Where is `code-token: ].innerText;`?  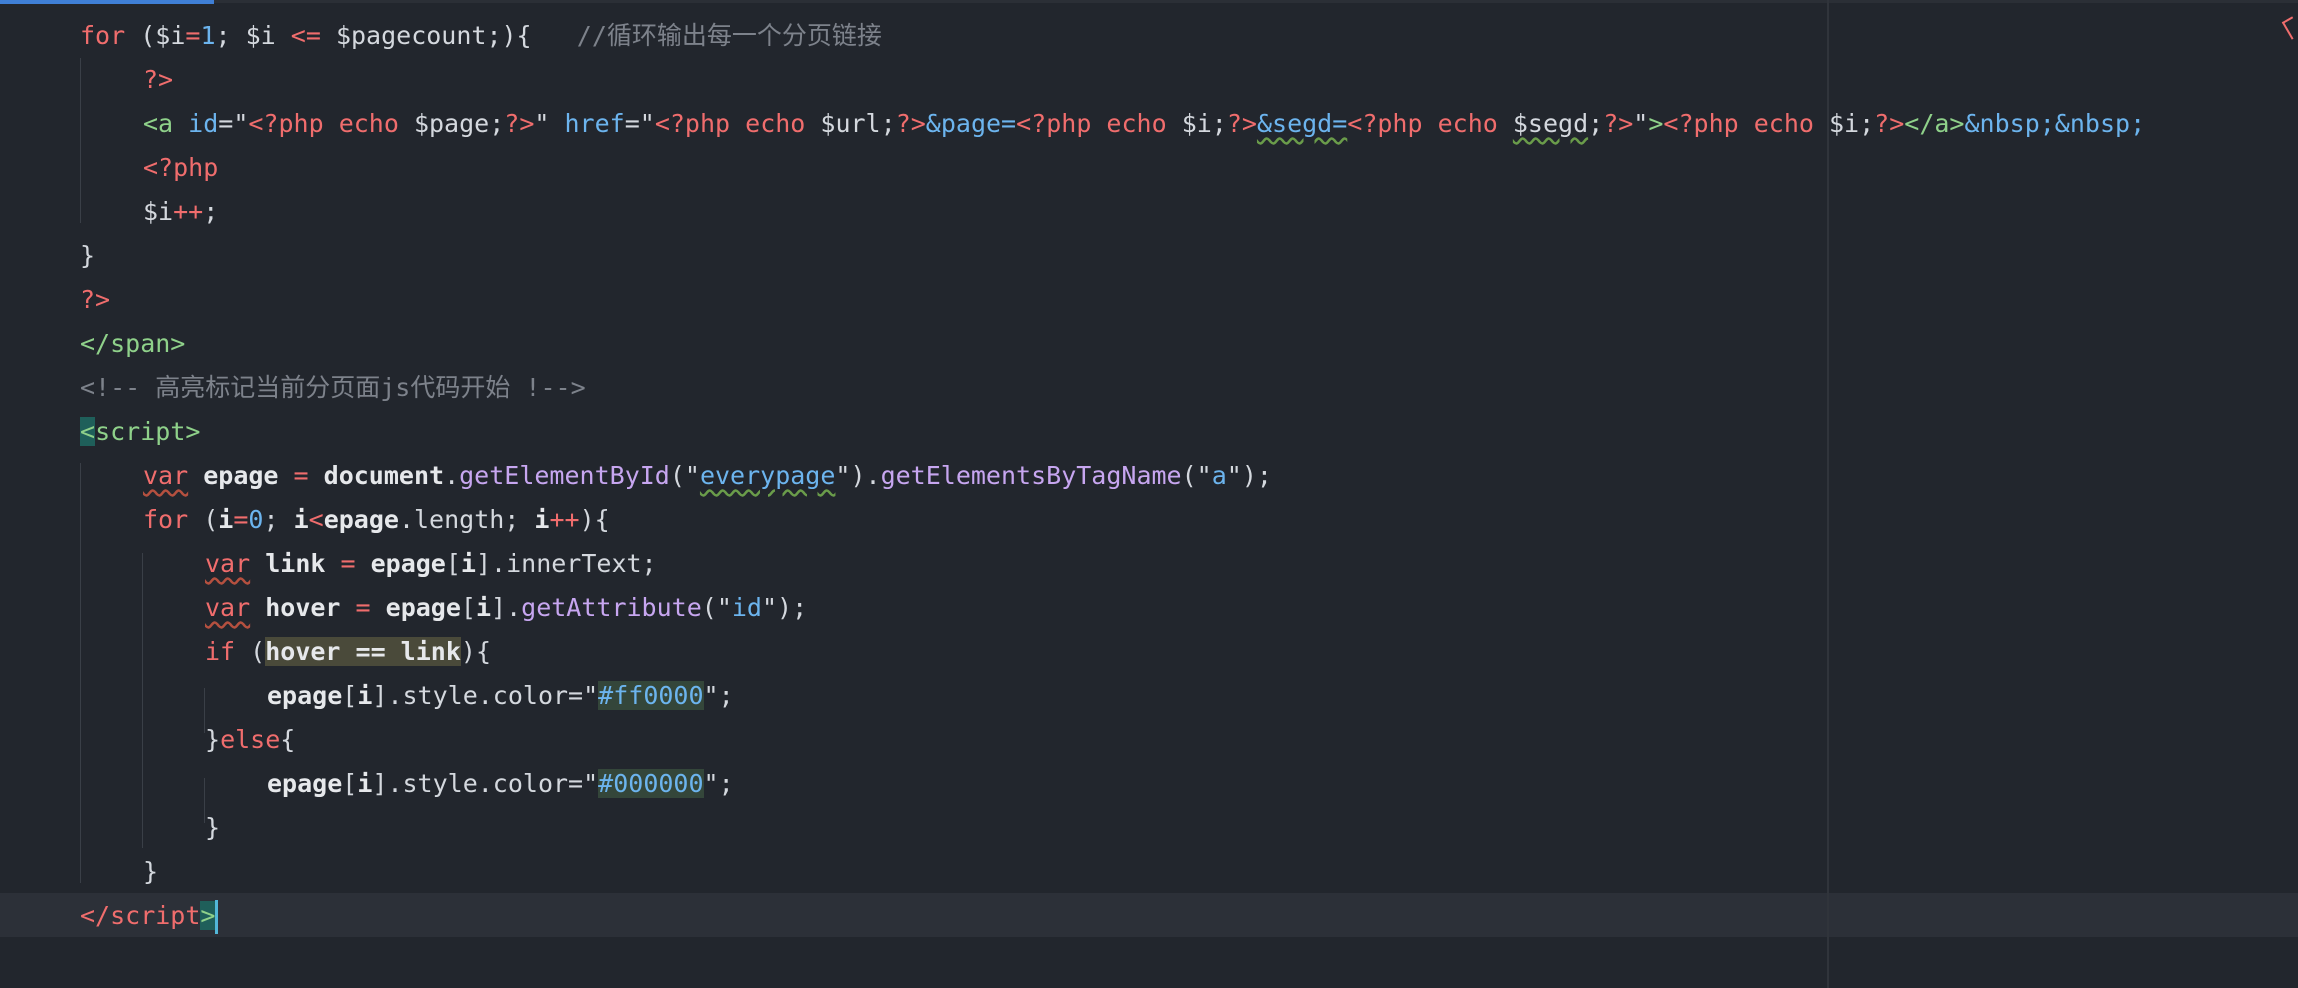
code-token: ].innerText; is located at coordinates (566, 563).